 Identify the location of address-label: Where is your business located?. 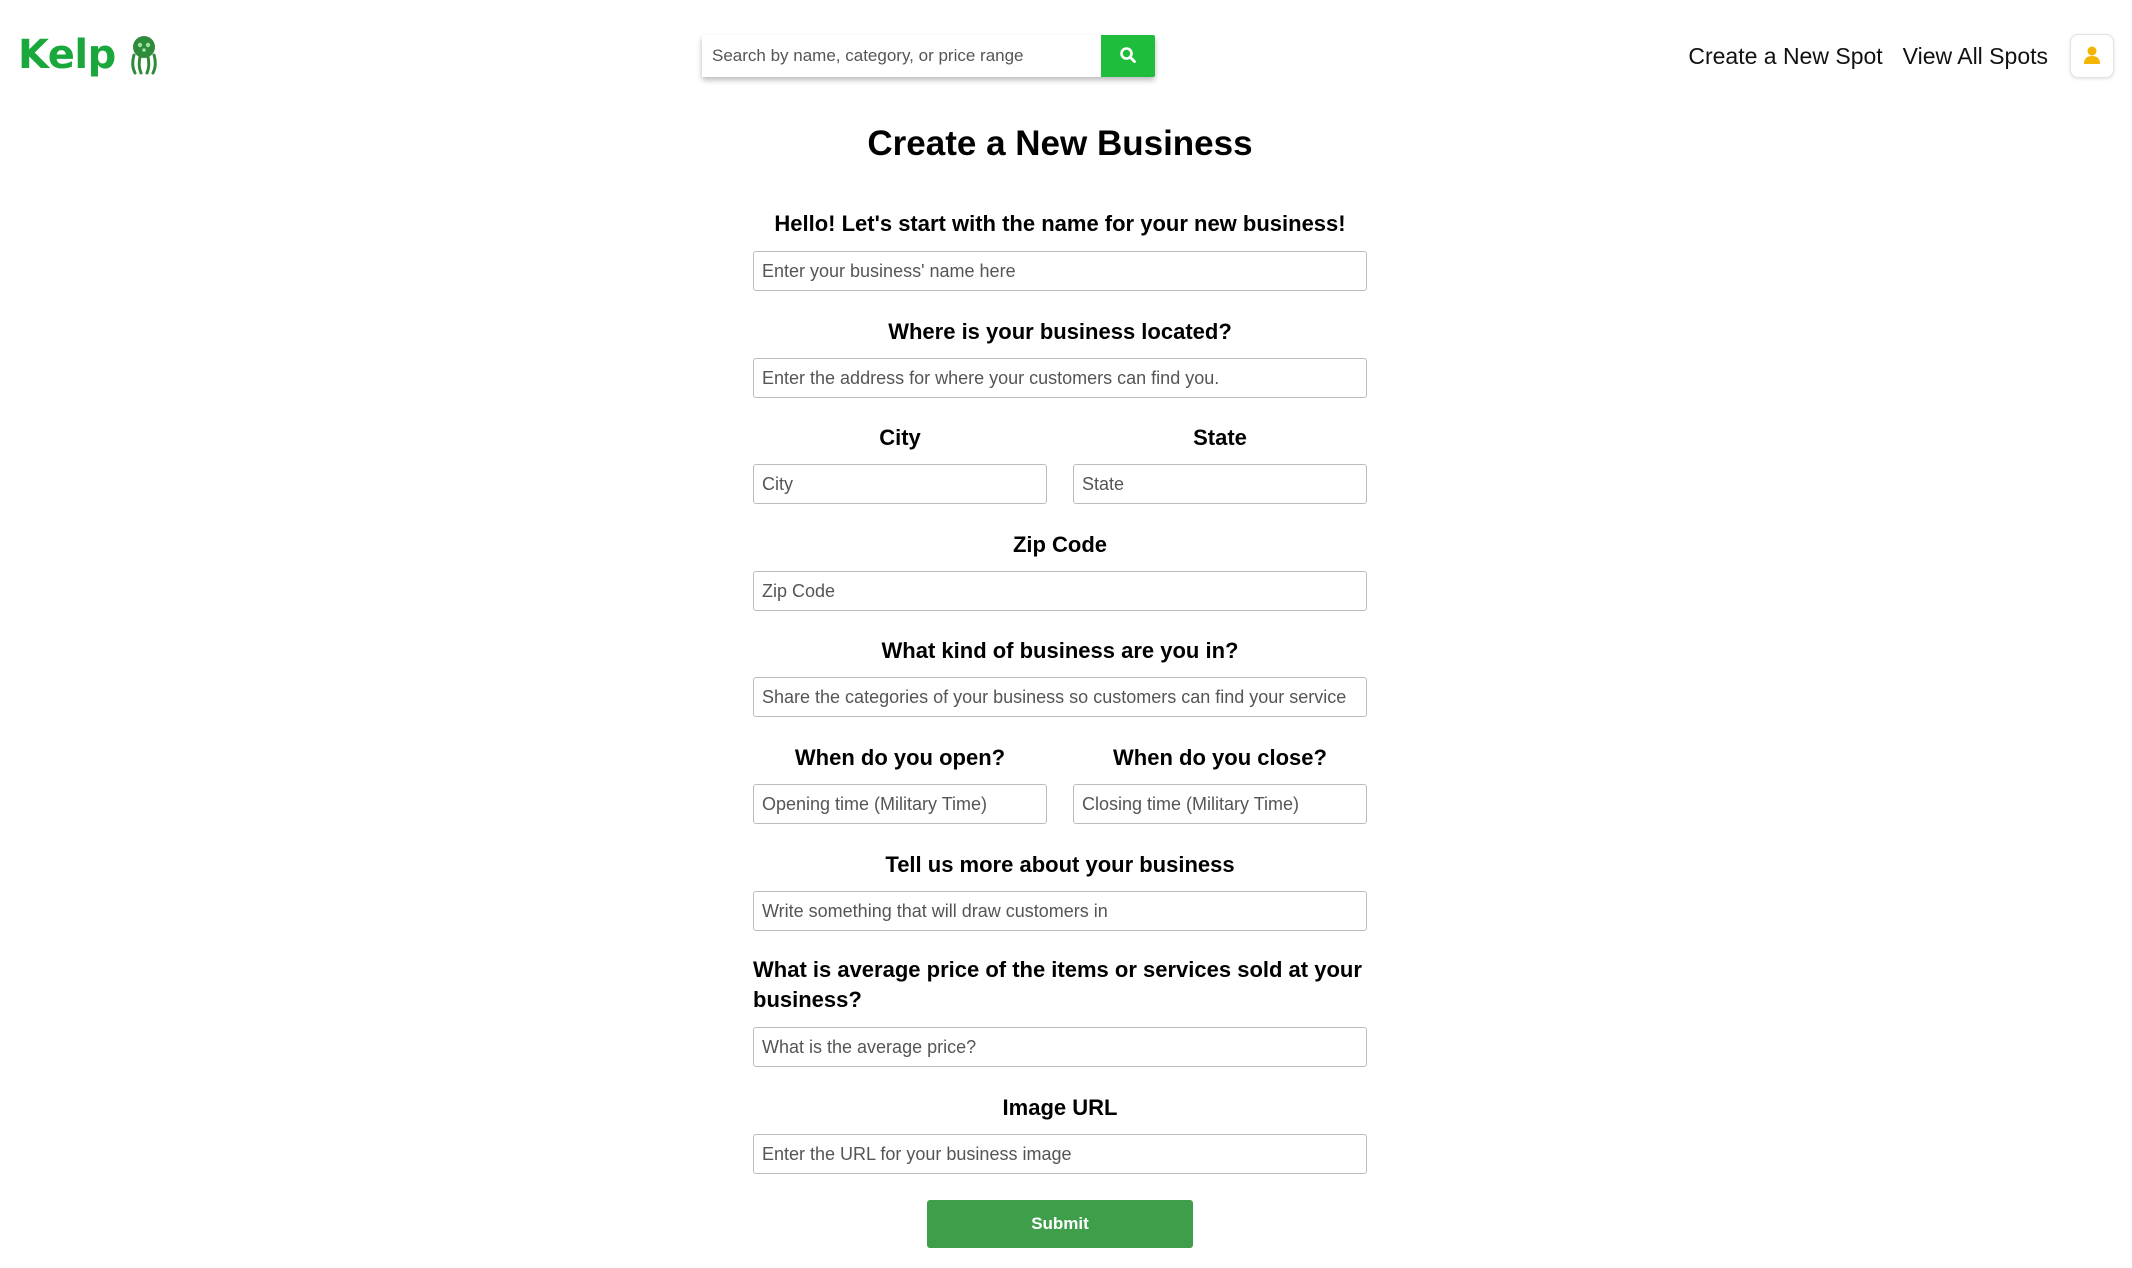
(1060, 331).